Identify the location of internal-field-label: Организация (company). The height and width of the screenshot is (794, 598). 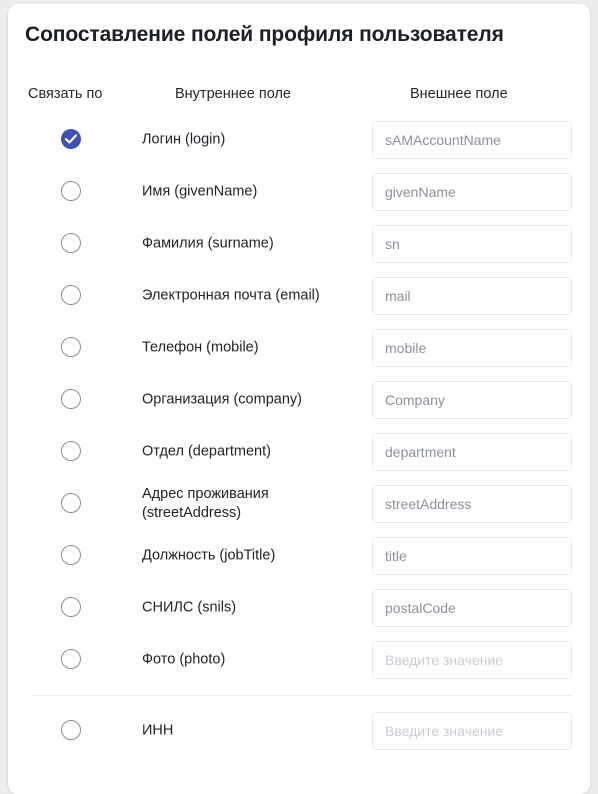
(222, 399).